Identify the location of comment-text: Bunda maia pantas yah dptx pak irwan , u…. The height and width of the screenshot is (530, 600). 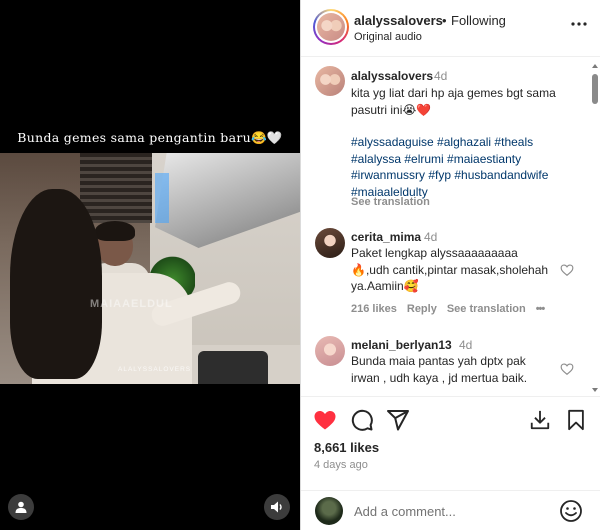
(439, 369).